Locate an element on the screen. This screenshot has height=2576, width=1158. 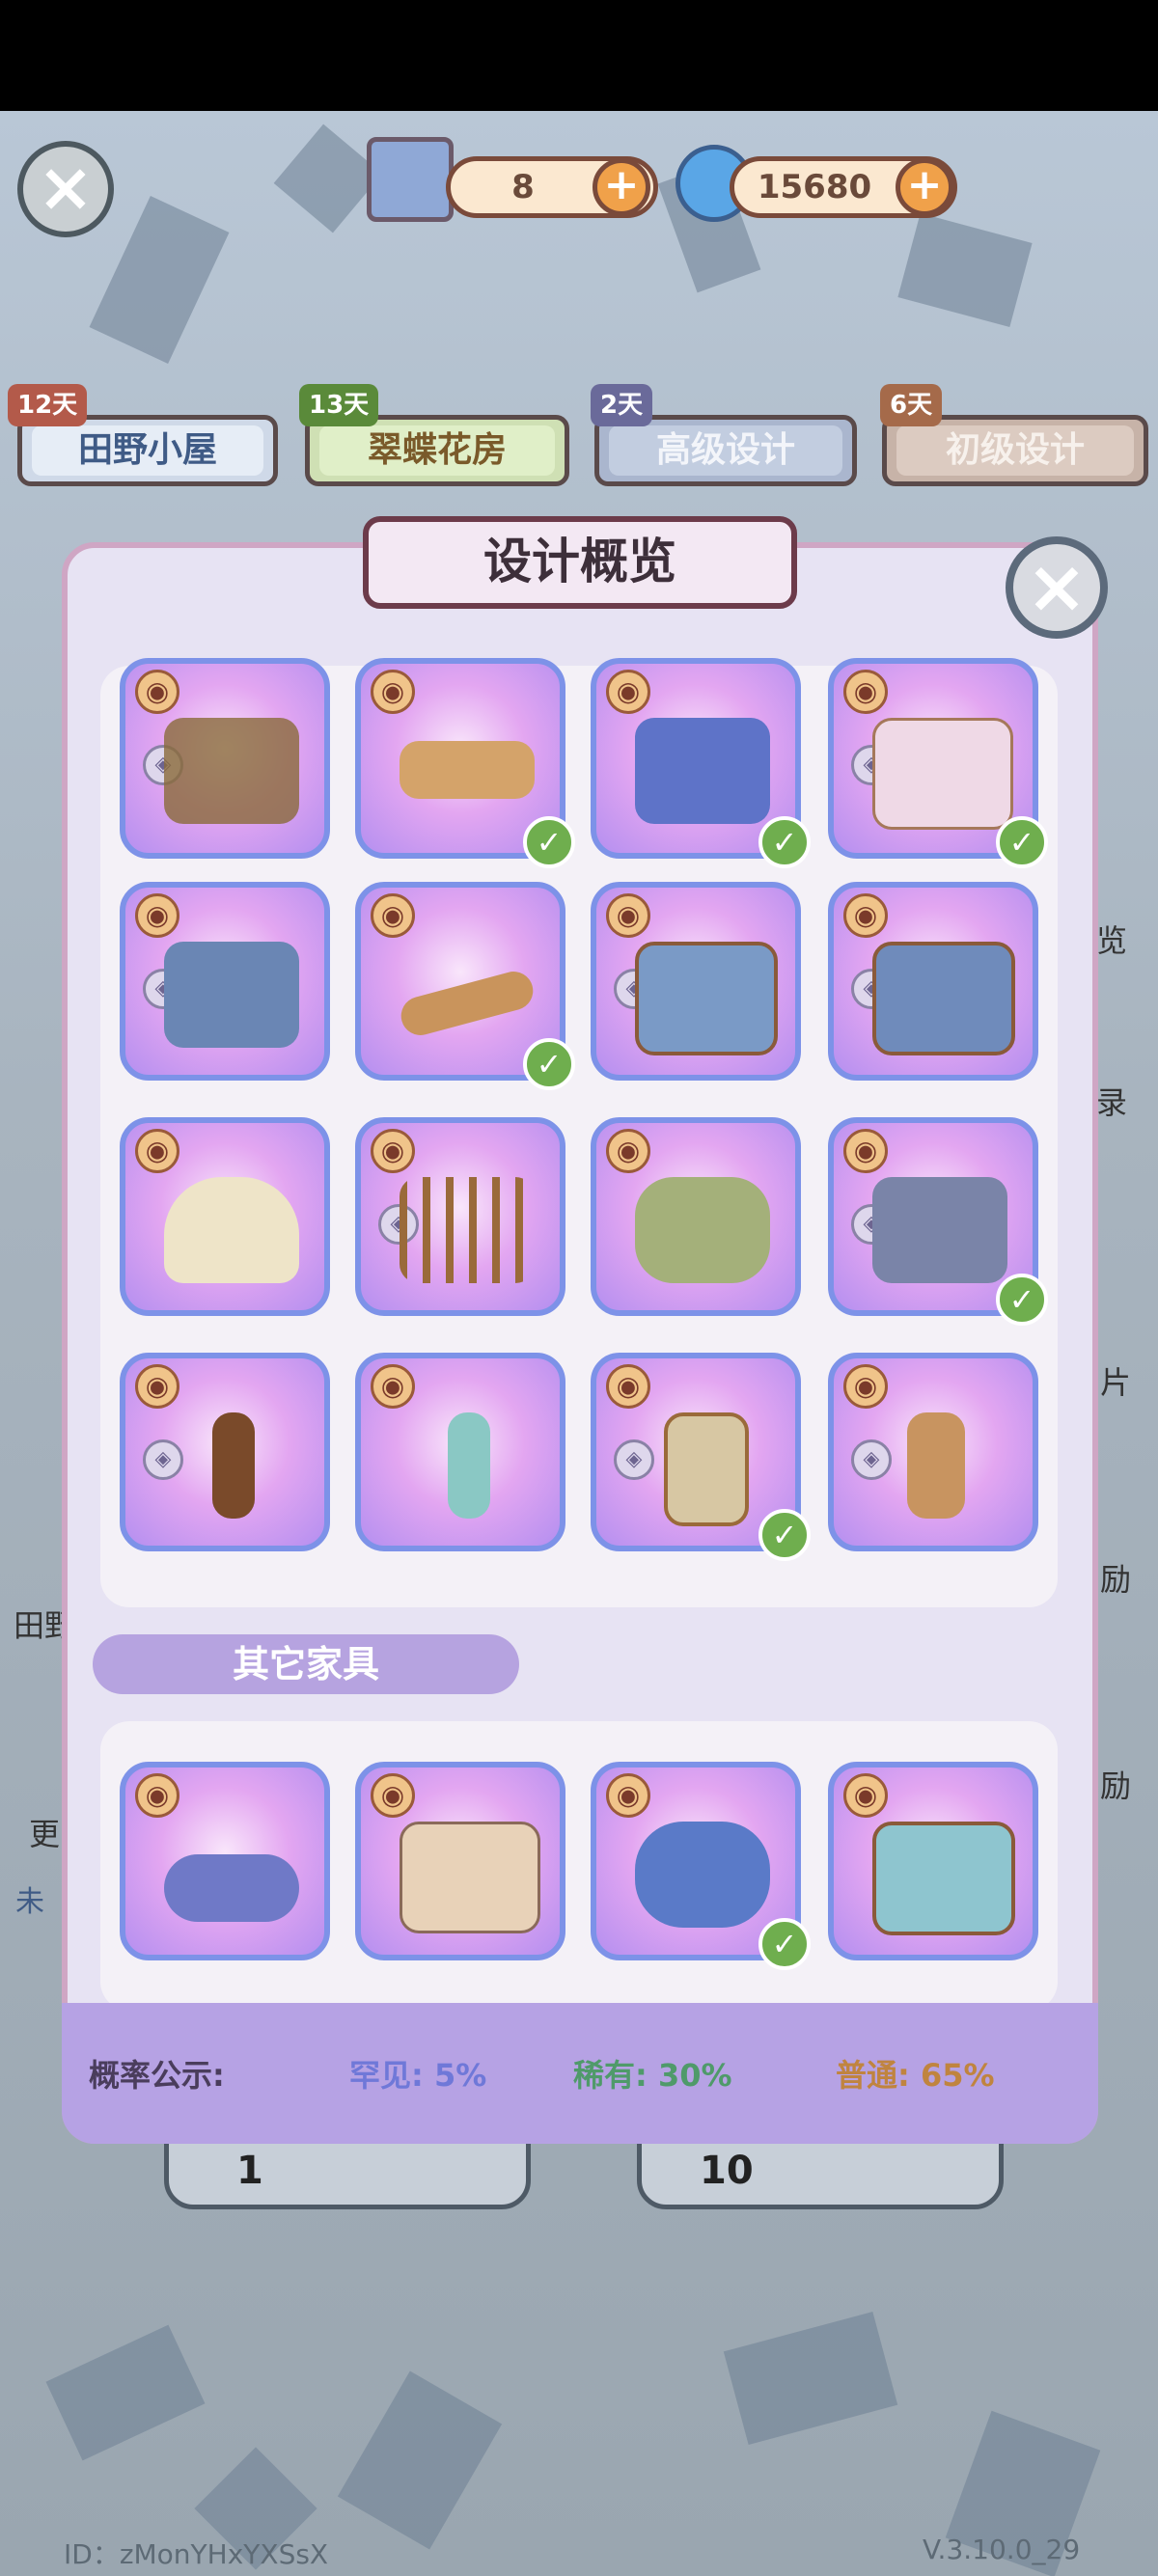
side-label: 览 is located at coordinates (1112, 941).